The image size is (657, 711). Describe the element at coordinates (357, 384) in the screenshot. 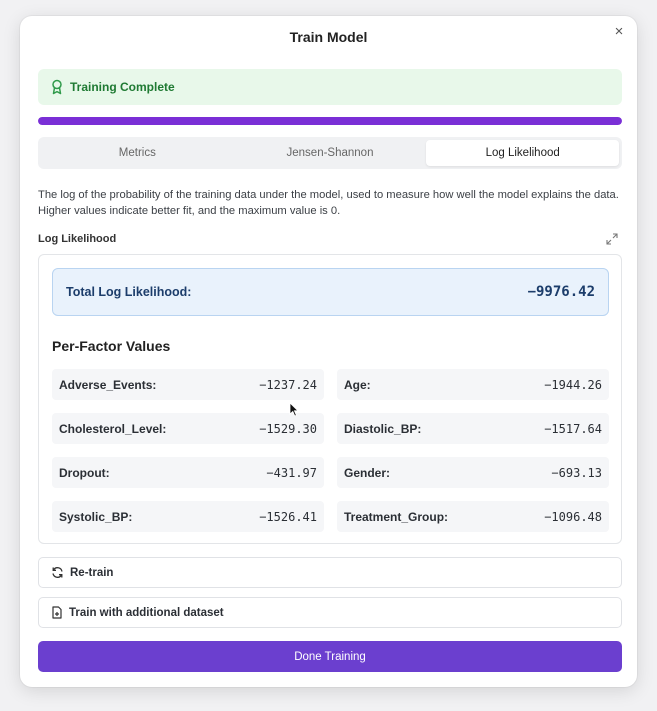

I see `factor-name: Age:` at that location.